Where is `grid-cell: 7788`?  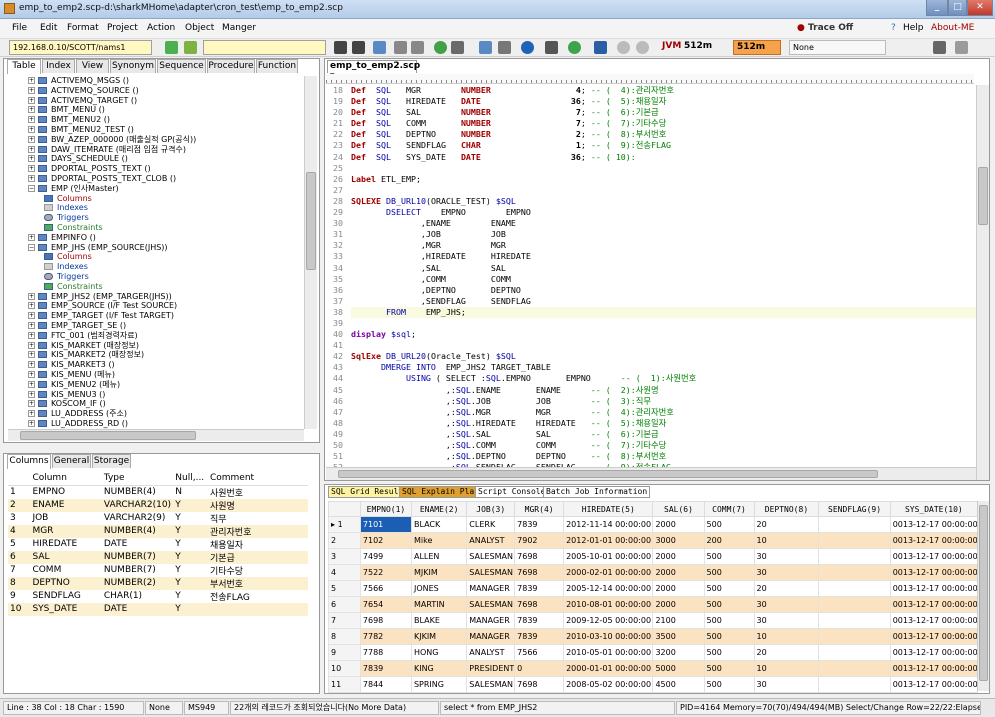
grid-cell: 7788 is located at coordinates (385, 652).